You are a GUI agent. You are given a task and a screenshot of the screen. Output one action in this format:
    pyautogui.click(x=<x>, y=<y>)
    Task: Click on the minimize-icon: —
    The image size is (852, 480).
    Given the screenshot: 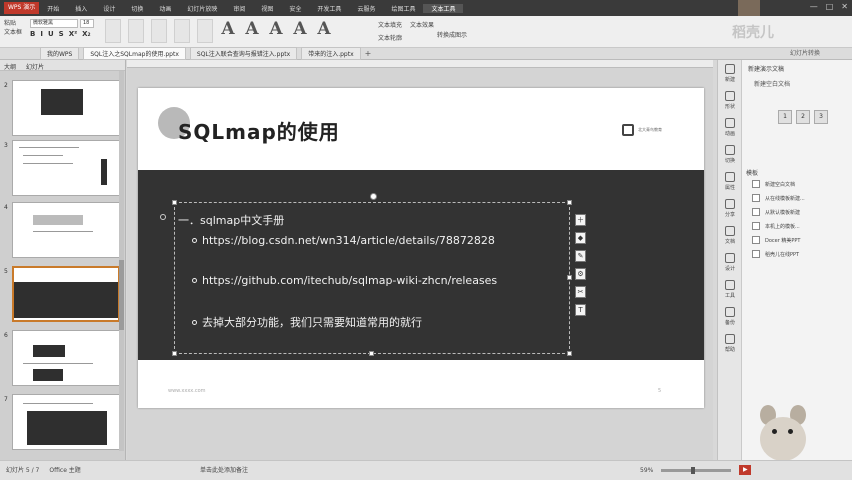 What is the action you would take?
    pyautogui.click(x=814, y=6)
    